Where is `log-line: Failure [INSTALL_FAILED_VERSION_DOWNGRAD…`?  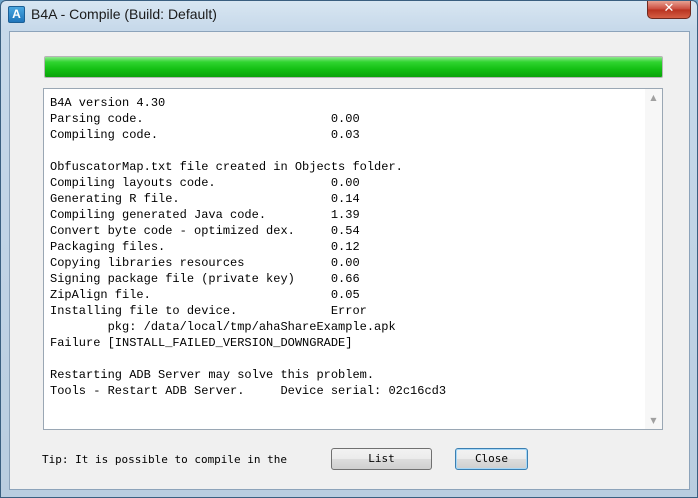 log-line: Failure [INSTALL_FAILED_VERSION_DOWNGRAD… is located at coordinates (201, 343).